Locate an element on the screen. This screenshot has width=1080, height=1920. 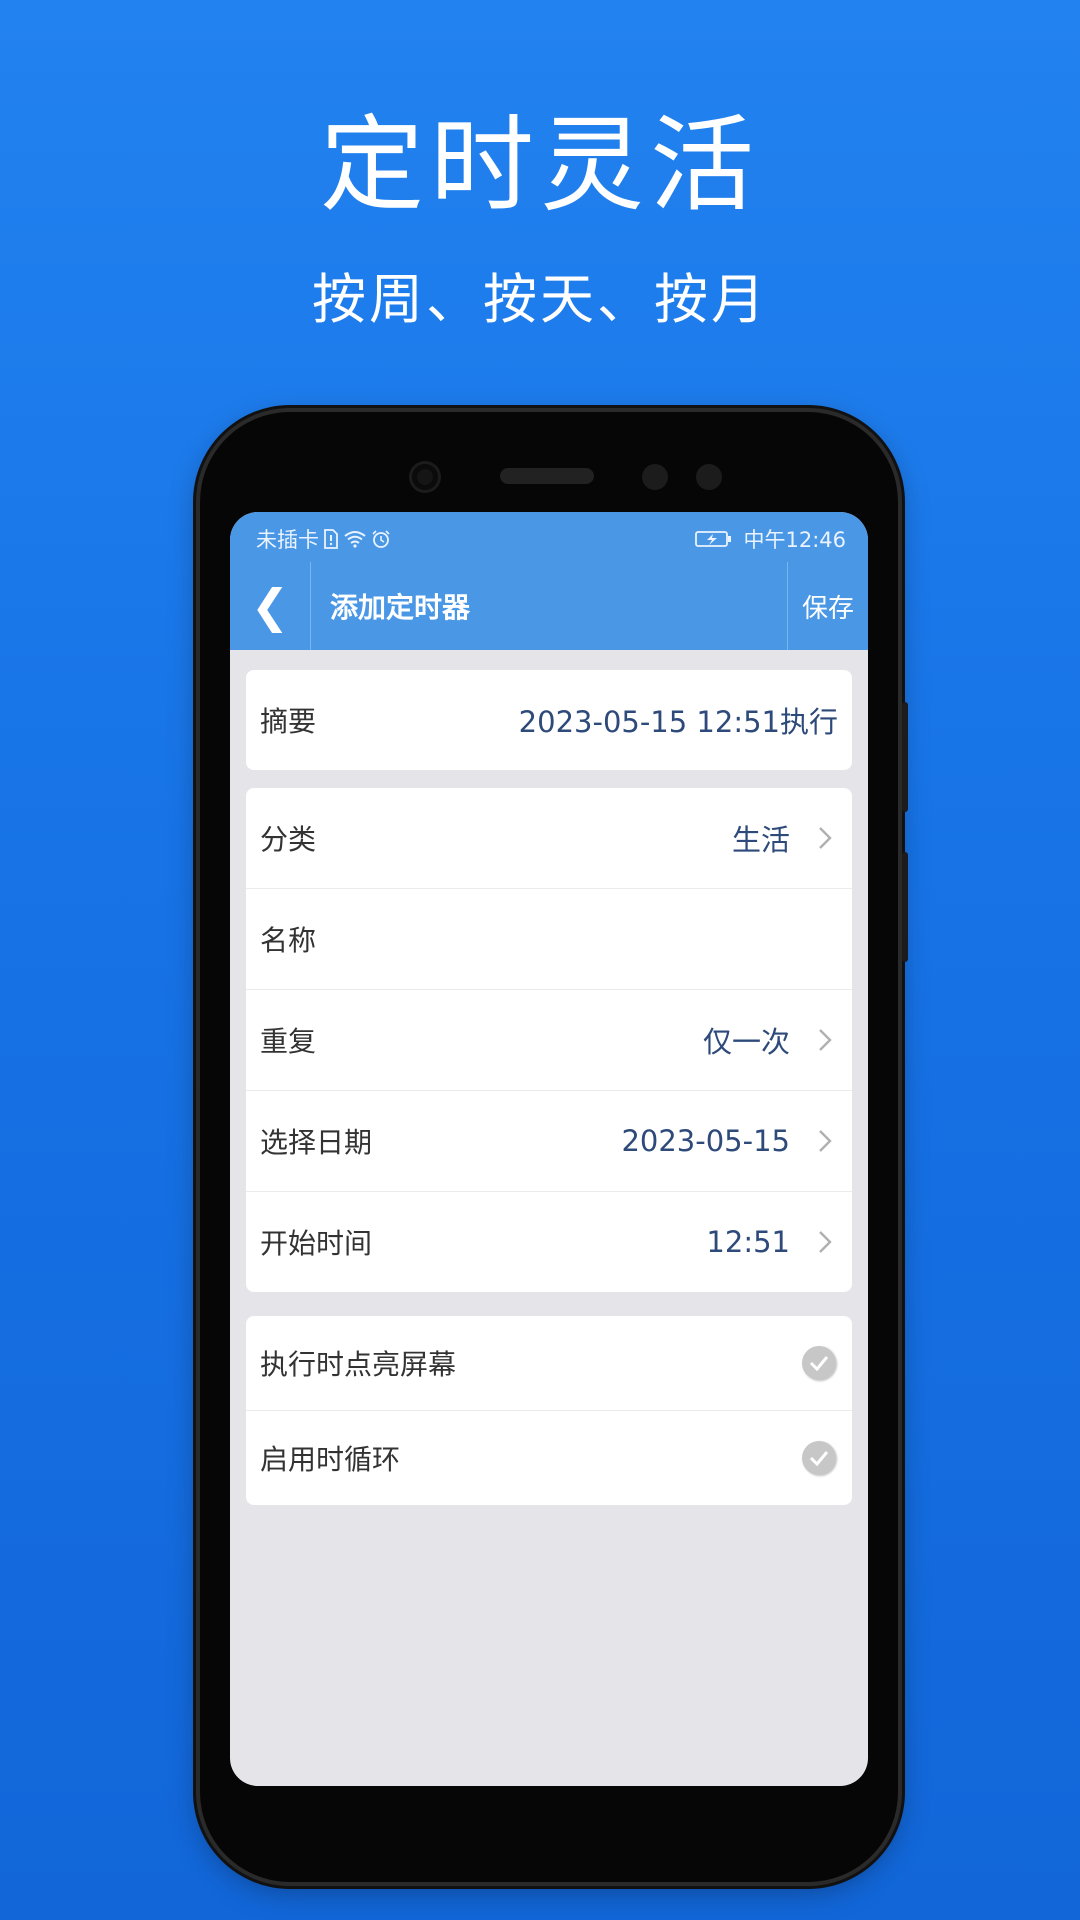
alarm-icon is located at coordinates (381, 539).